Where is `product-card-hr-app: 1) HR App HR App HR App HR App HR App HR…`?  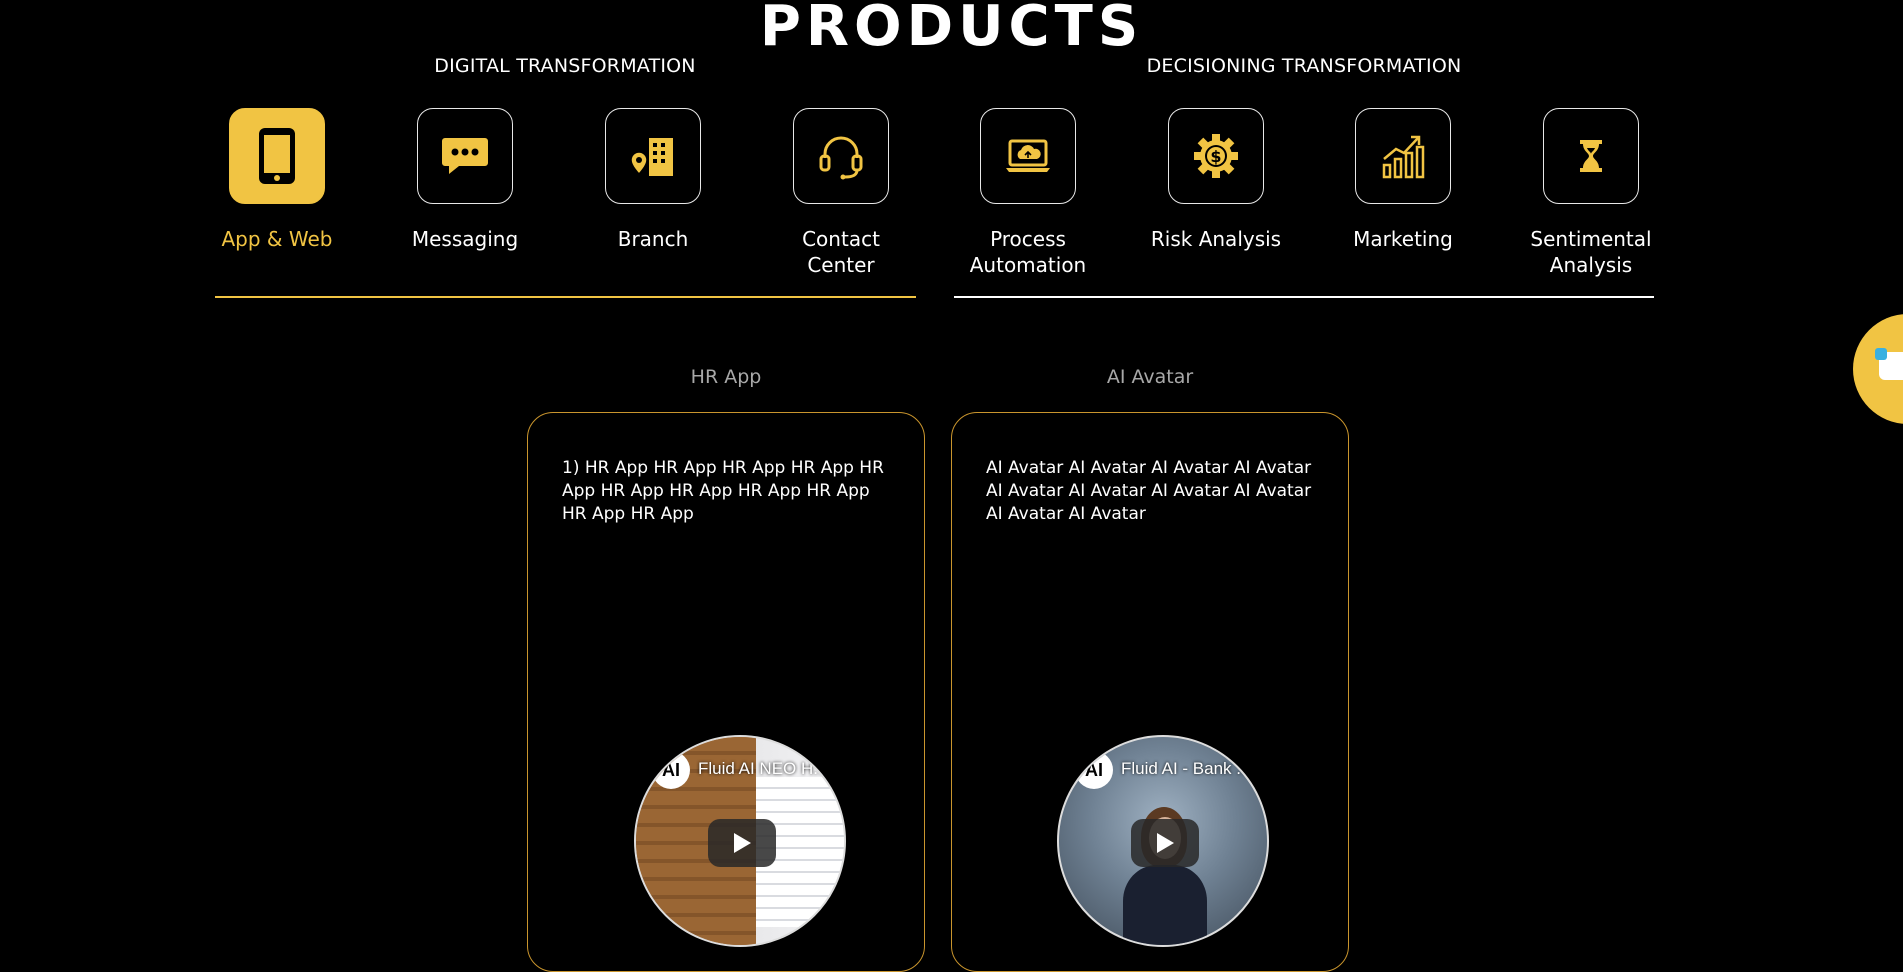 product-card-hr-app: 1) HR App HR App HR App HR App HR App HR… is located at coordinates (726, 692).